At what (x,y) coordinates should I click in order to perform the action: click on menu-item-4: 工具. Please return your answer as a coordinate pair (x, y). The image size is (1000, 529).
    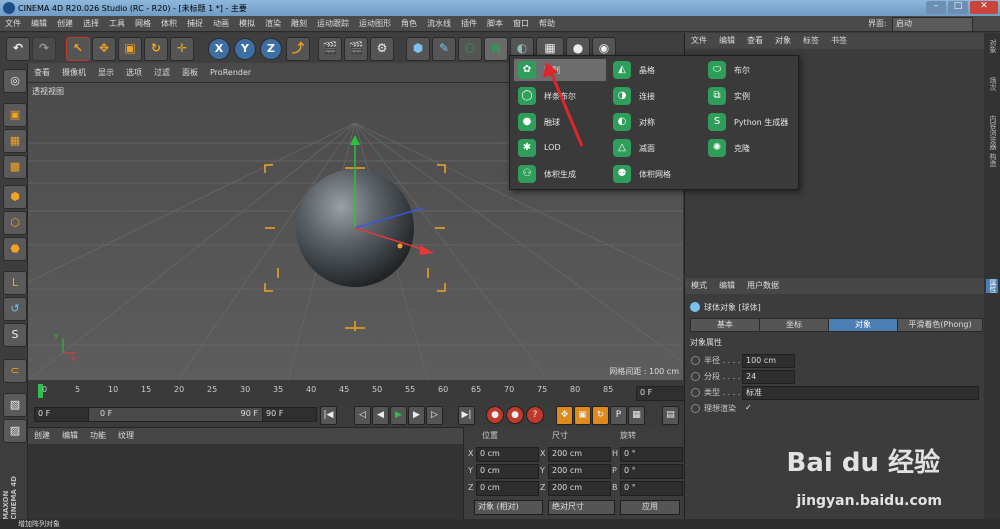
    Looking at the image, I should click on (117, 24).